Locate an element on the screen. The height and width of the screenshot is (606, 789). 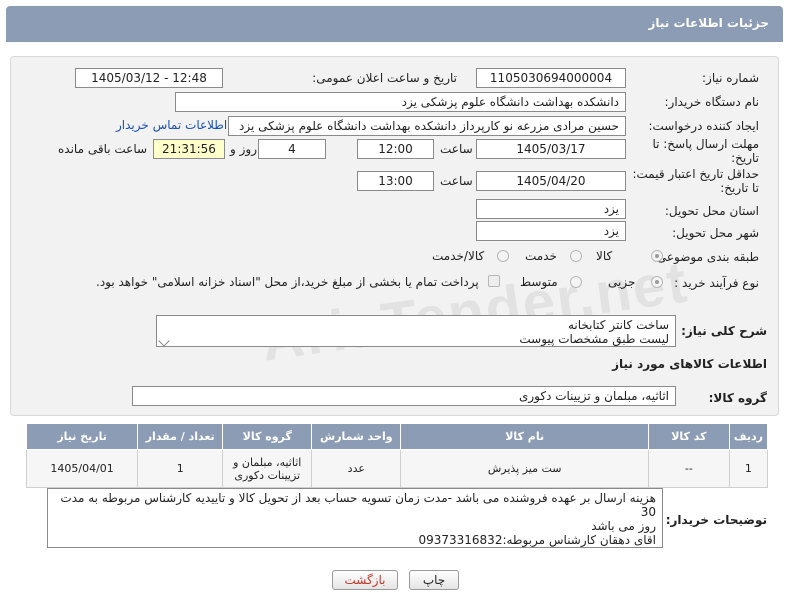
delivery-city-label: شهر محل تحویل: is located at coordinates (715, 233).